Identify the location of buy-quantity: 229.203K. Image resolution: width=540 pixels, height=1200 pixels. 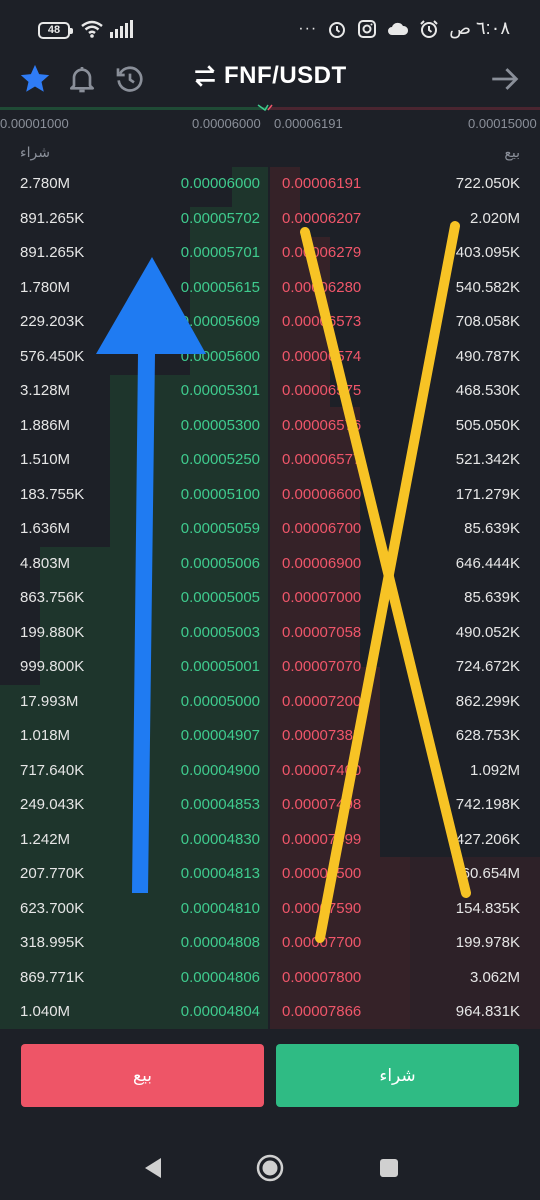
(52, 321).